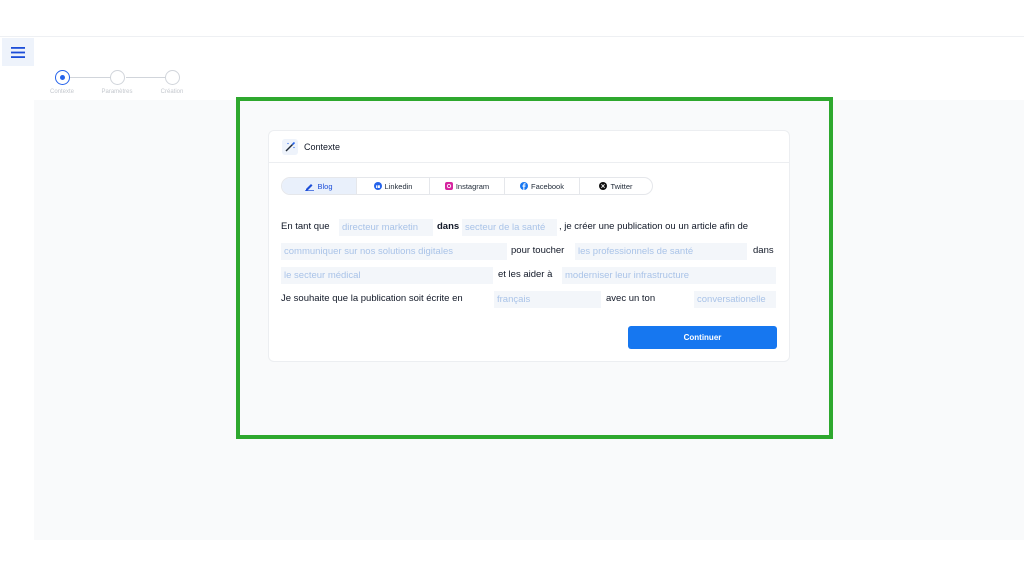 This screenshot has width=1024, height=576. What do you see at coordinates (290, 146) in the screenshot?
I see `magic-pen-icon` at bounding box center [290, 146].